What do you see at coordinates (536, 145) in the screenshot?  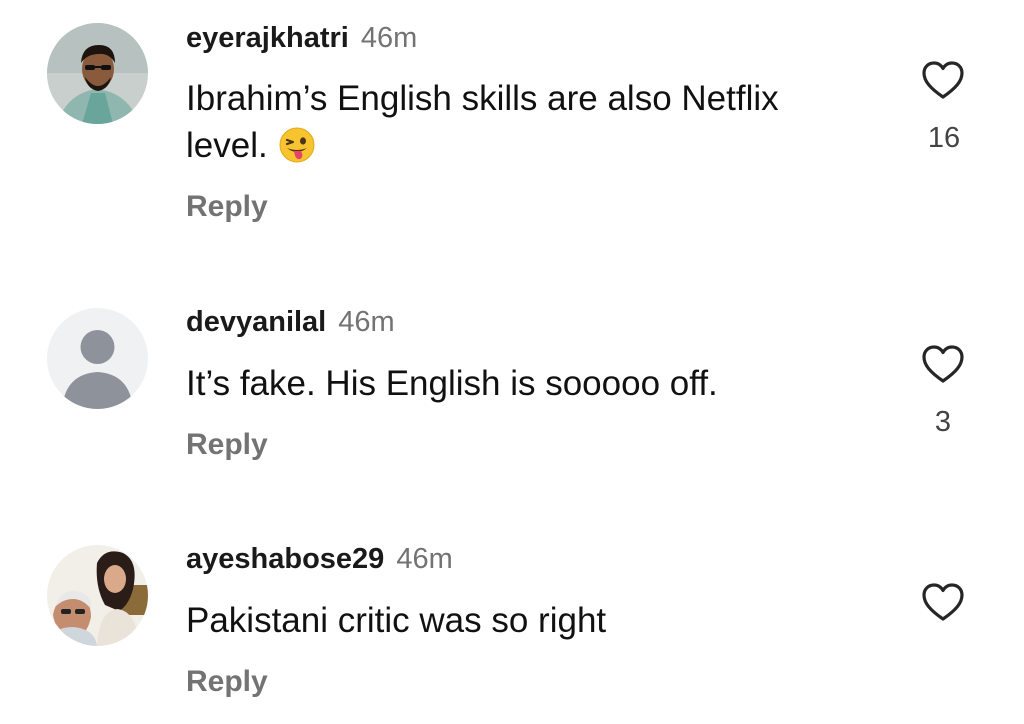 I see `comment-text-line: level.` at bounding box center [536, 145].